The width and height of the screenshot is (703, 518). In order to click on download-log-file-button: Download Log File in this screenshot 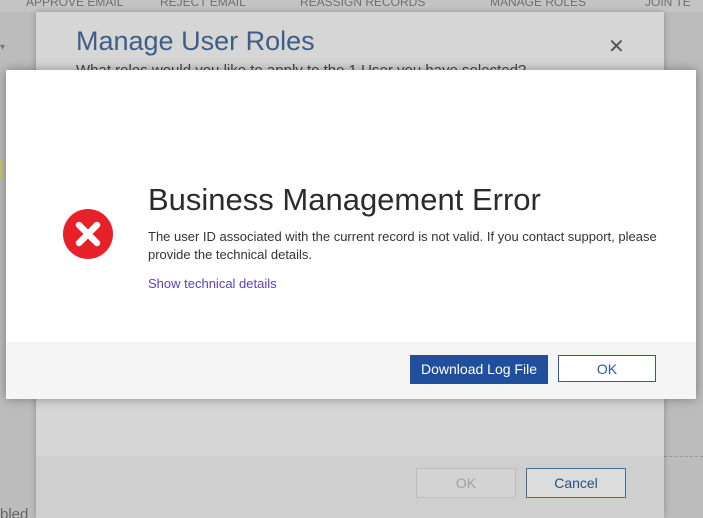, I will do `click(479, 369)`.